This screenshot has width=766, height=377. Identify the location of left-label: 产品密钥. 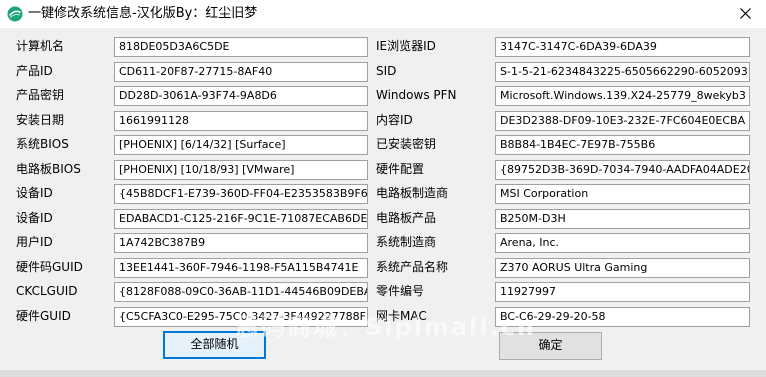
(40, 95).